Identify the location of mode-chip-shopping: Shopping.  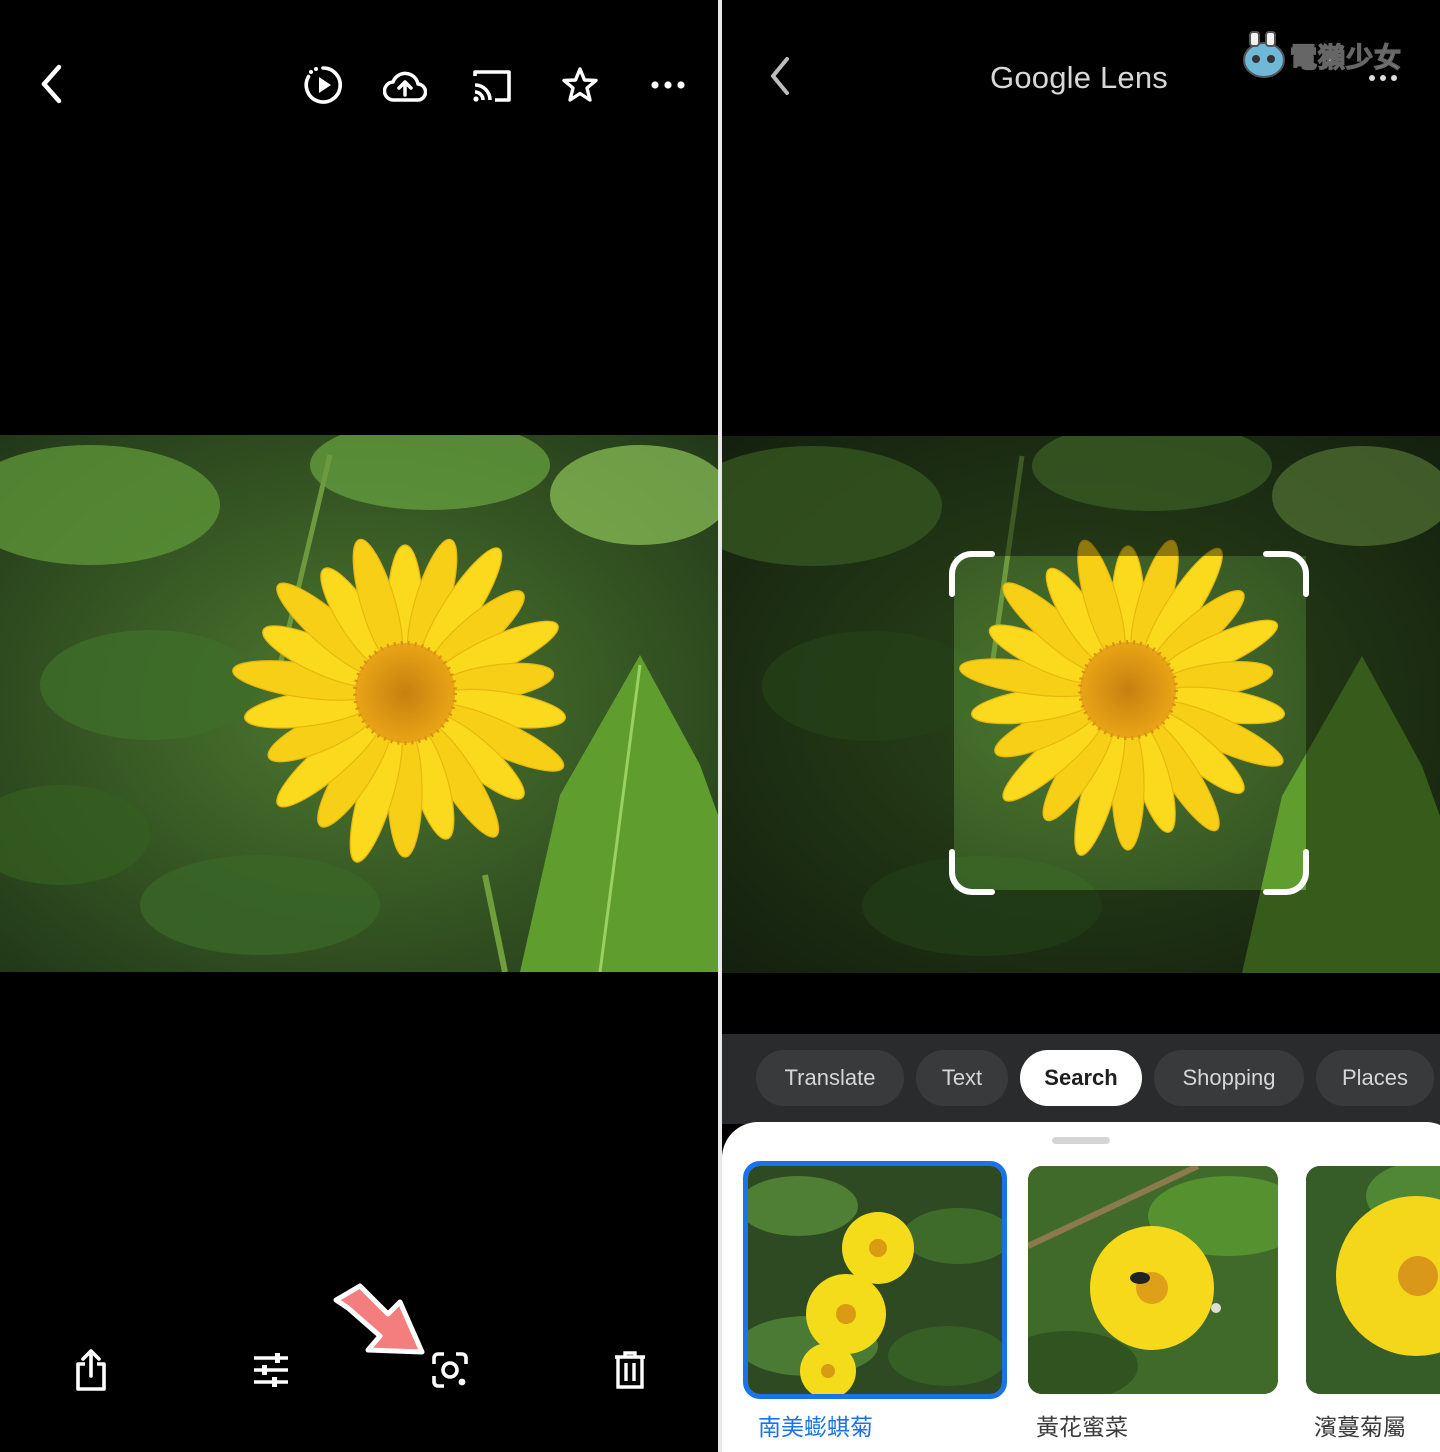
(1229, 1078).